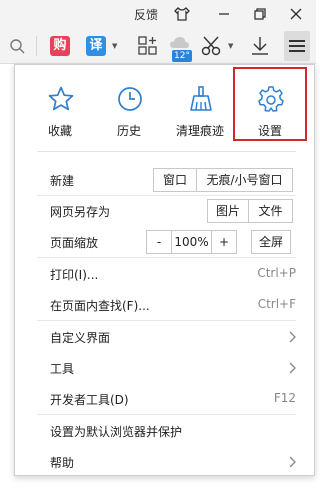  I want to click on restore-icon, so click(260, 14).